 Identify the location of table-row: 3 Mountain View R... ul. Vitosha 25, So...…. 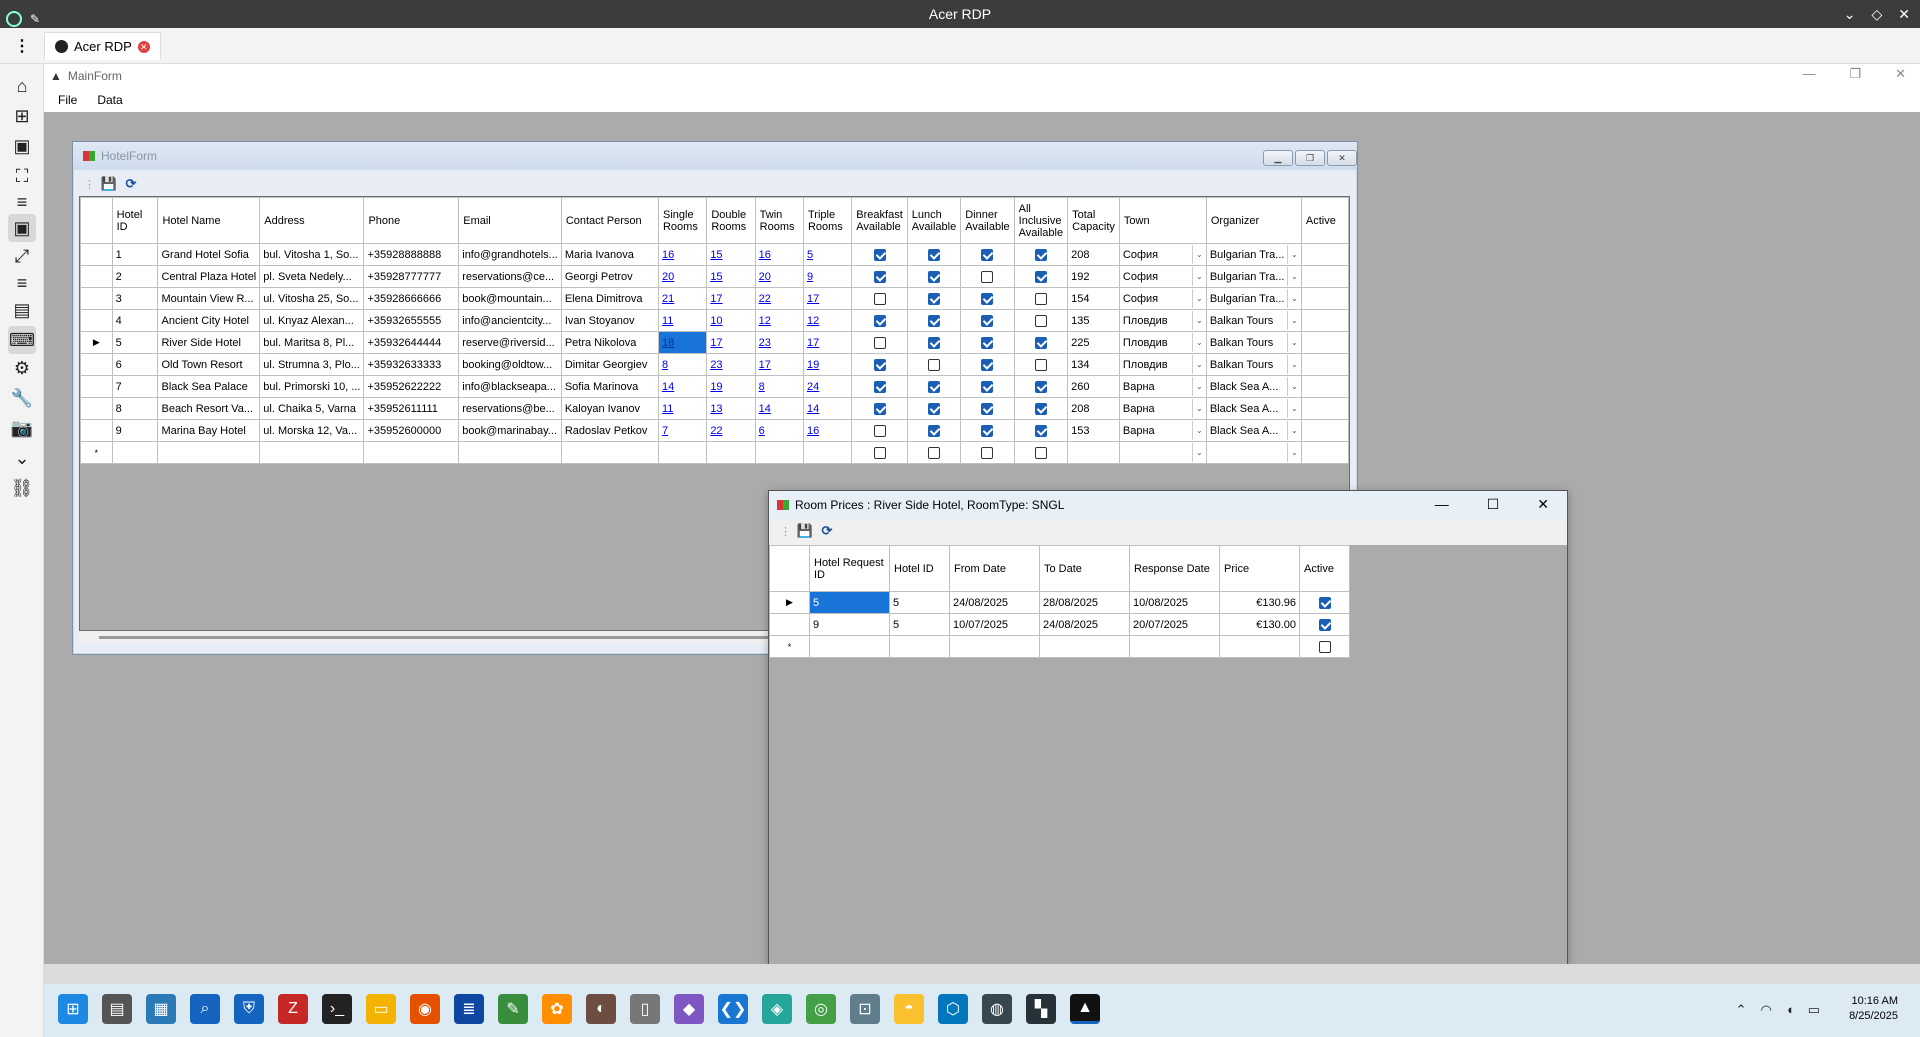
(714, 298).